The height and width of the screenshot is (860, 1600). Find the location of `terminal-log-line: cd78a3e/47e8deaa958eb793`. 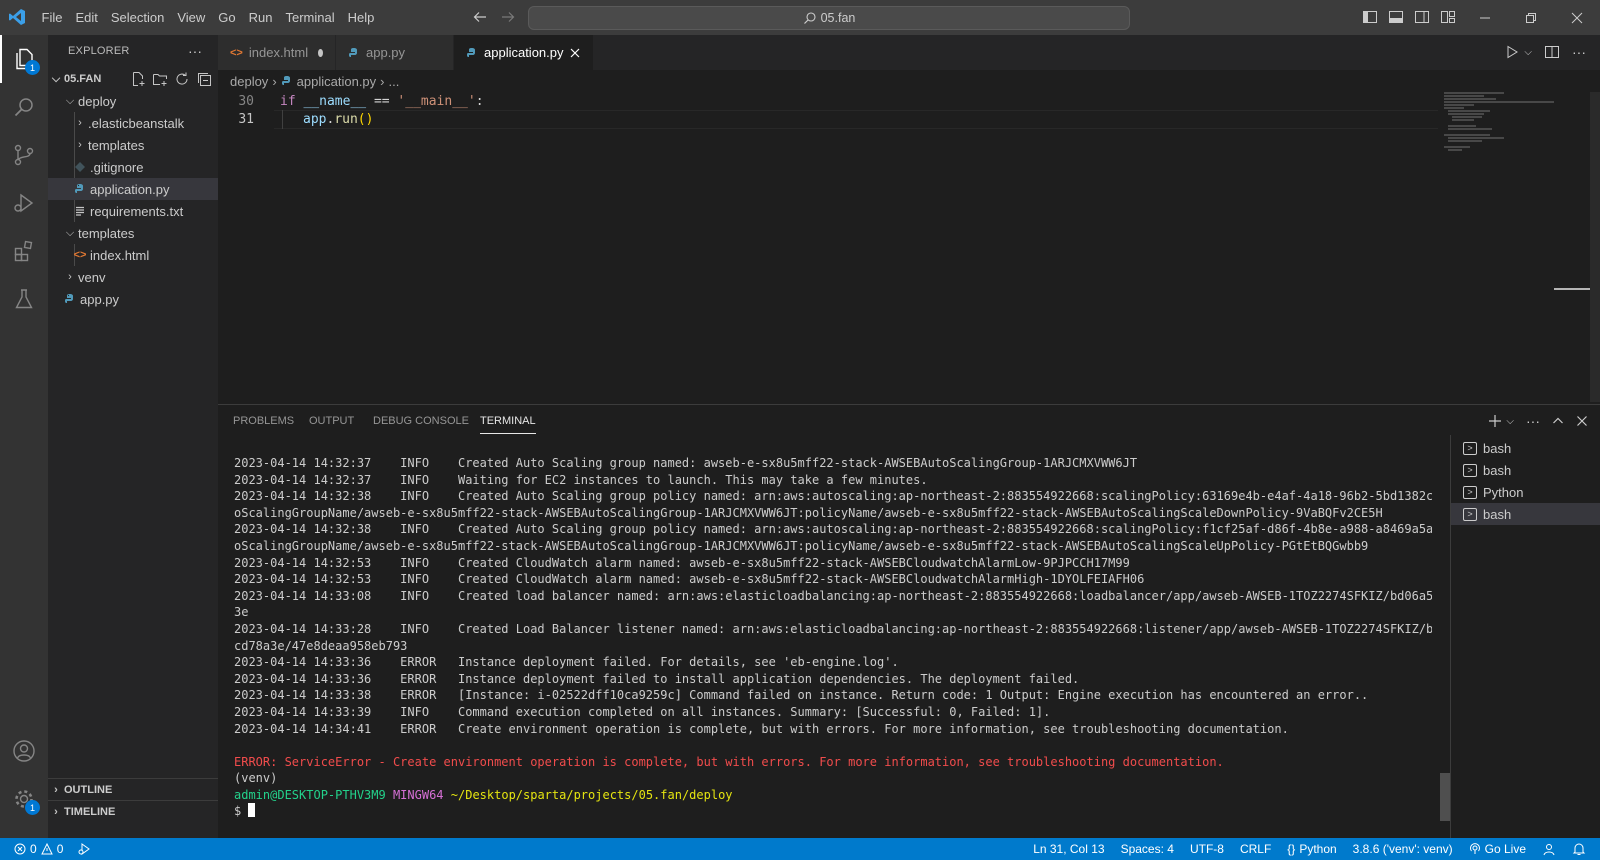

terminal-log-line: cd78a3e/47e8deaa958eb793 is located at coordinates (321, 645).